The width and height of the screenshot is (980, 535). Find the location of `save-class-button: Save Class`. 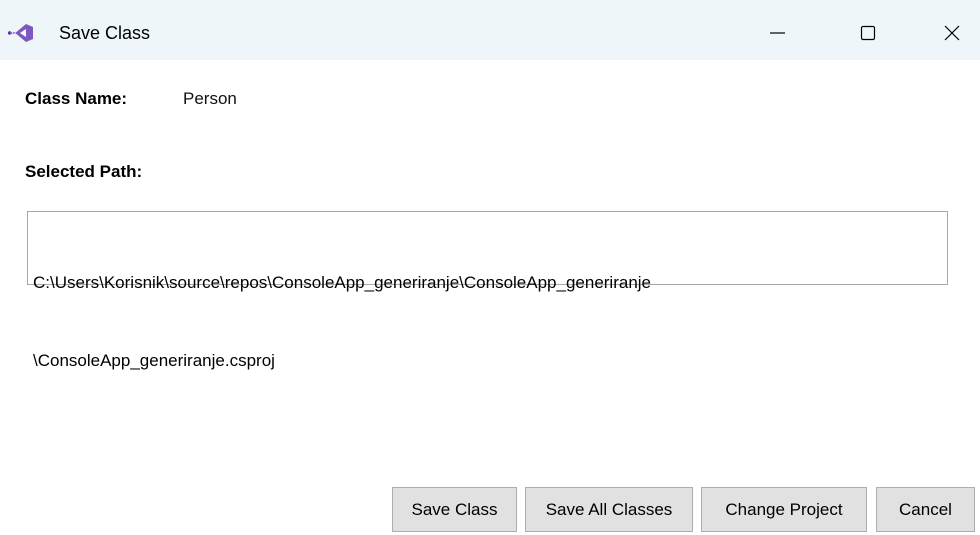

save-class-button: Save Class is located at coordinates (454, 509).